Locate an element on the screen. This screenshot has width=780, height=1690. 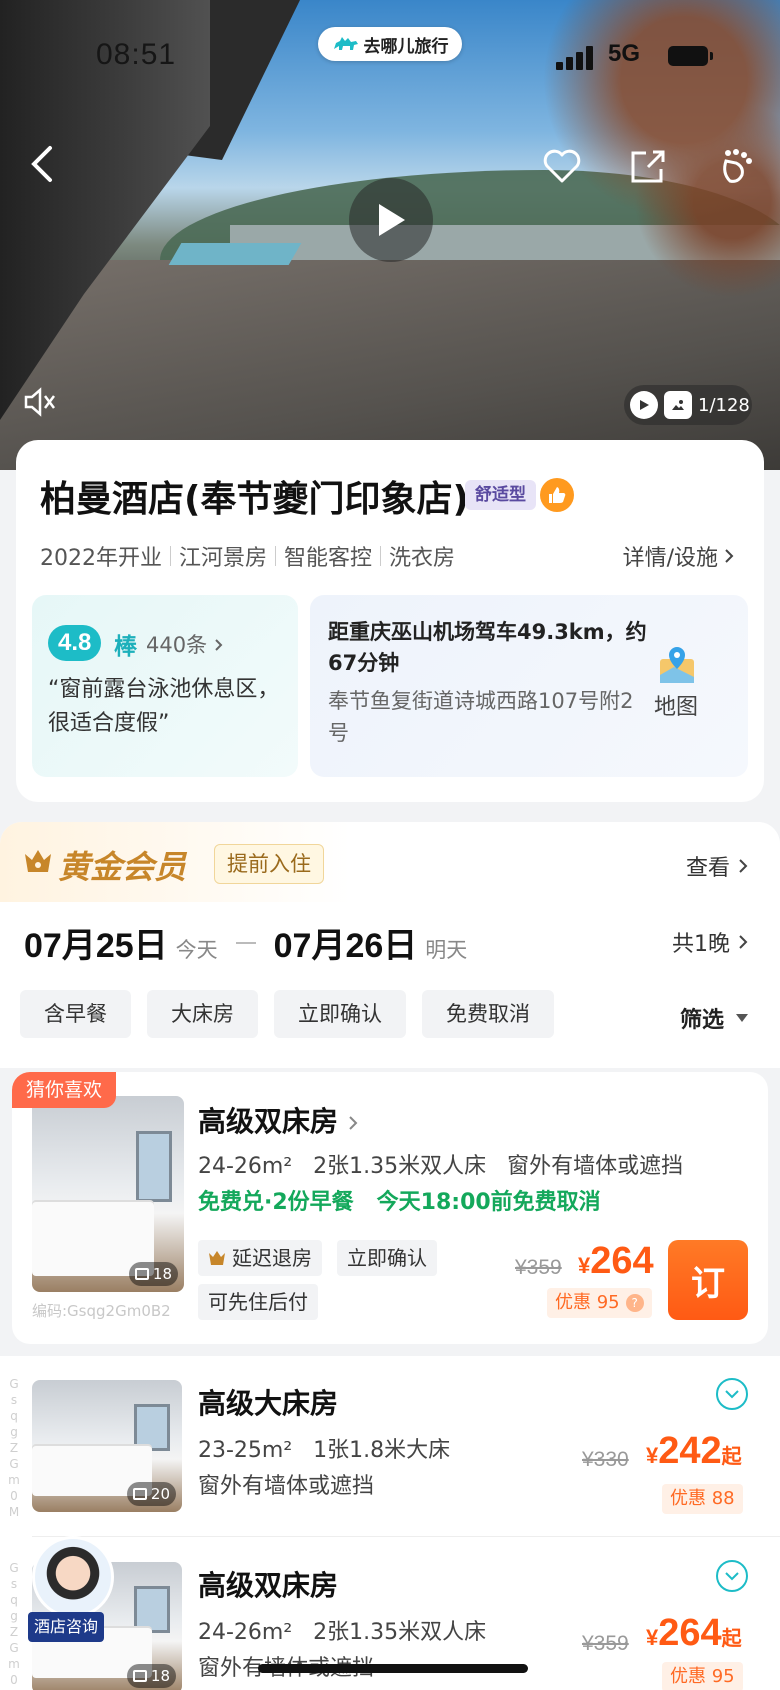
filter-chip-breakfast: 含早餐 is located at coordinates (75, 1014).